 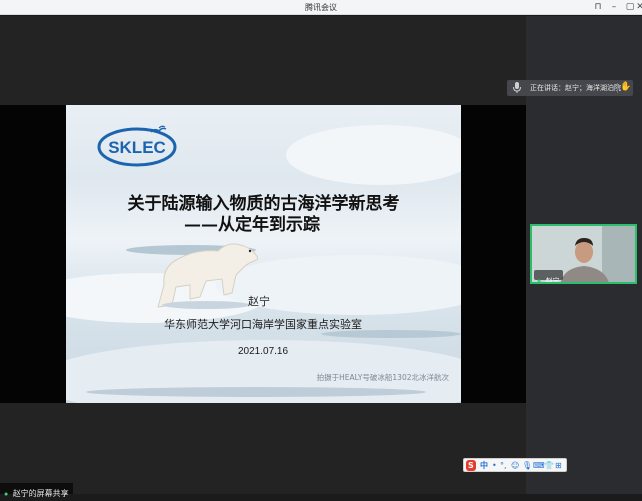 I want to click on close-button: ✕, so click(x=639, y=7).